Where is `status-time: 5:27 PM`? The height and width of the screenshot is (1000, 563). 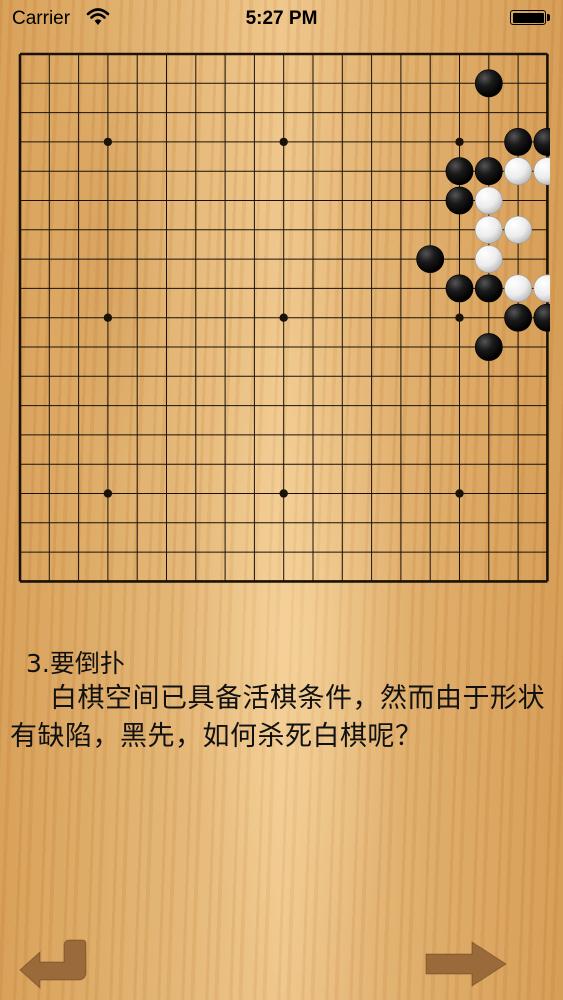
status-time: 5:27 PM is located at coordinates (281, 18).